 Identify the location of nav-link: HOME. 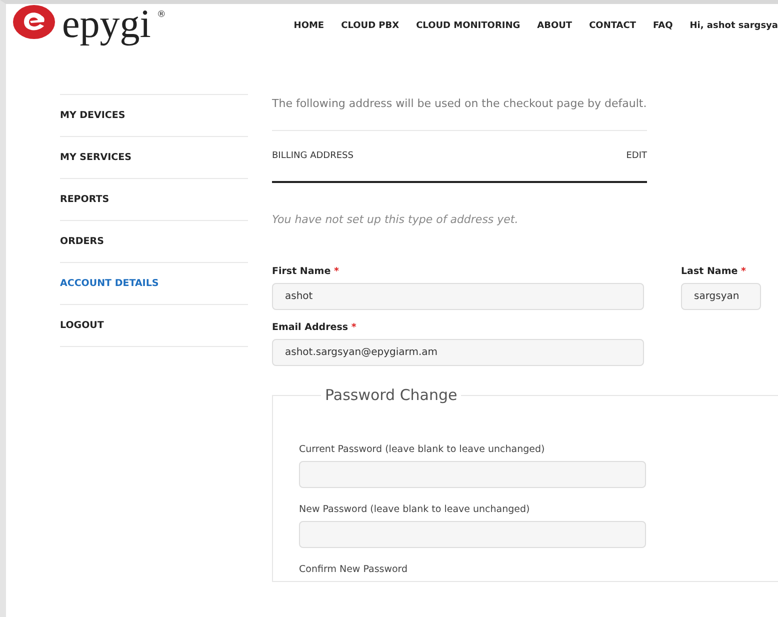
(309, 26).